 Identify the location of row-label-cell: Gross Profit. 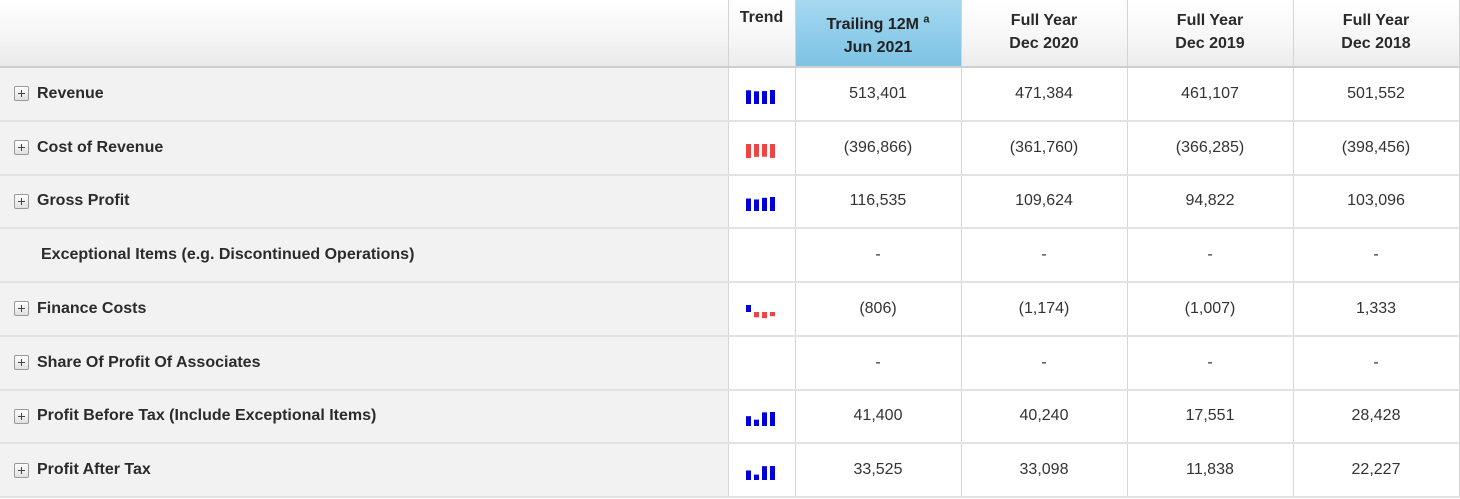
(364, 202).